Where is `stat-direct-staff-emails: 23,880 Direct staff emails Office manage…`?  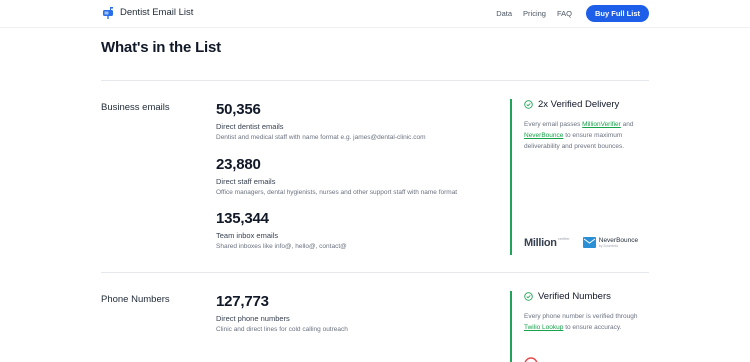
stat-direct-staff-emails: 23,880 Direct staff emails Office manage… is located at coordinates (361, 176).